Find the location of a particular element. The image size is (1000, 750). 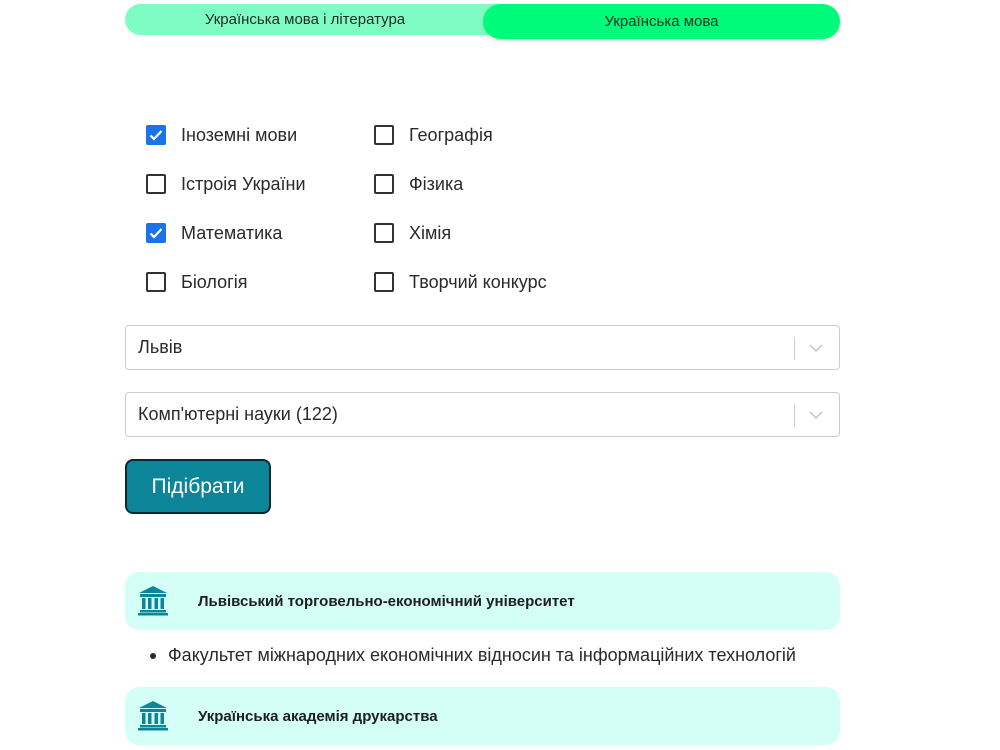

tab-ukrainian-language: Українська мова is located at coordinates (661, 21).